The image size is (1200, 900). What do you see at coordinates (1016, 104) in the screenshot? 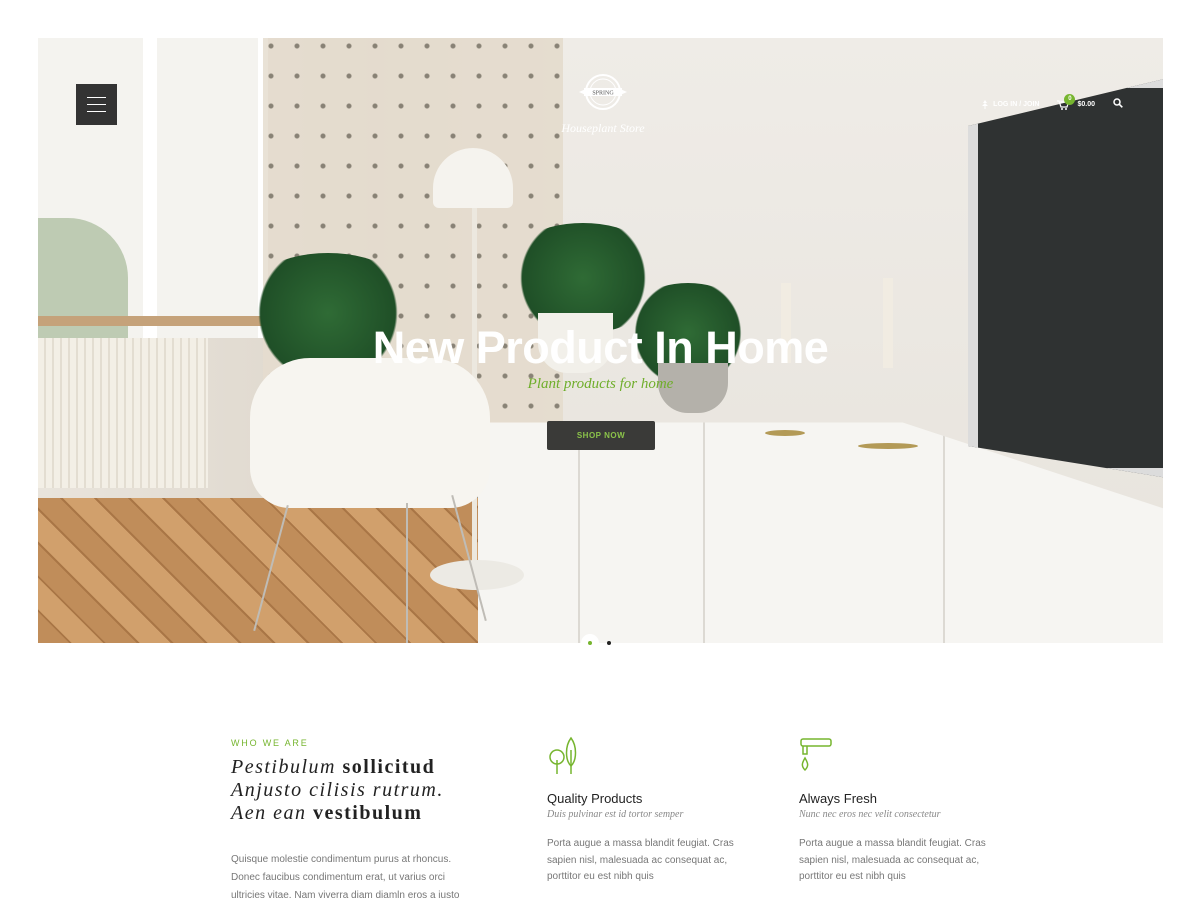
I see `login-label: LOG IN / JOIN` at bounding box center [1016, 104].